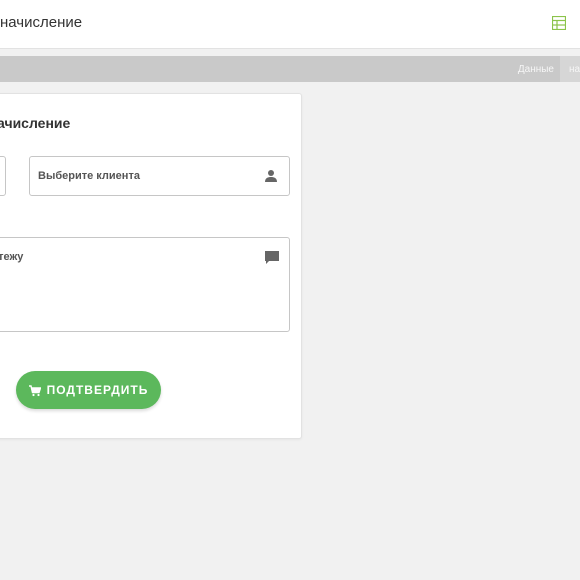  Describe the element at coordinates (97, 390) in the screenshot. I see `confirm-button-label: ПОДТВЕРДИТЬ` at that location.